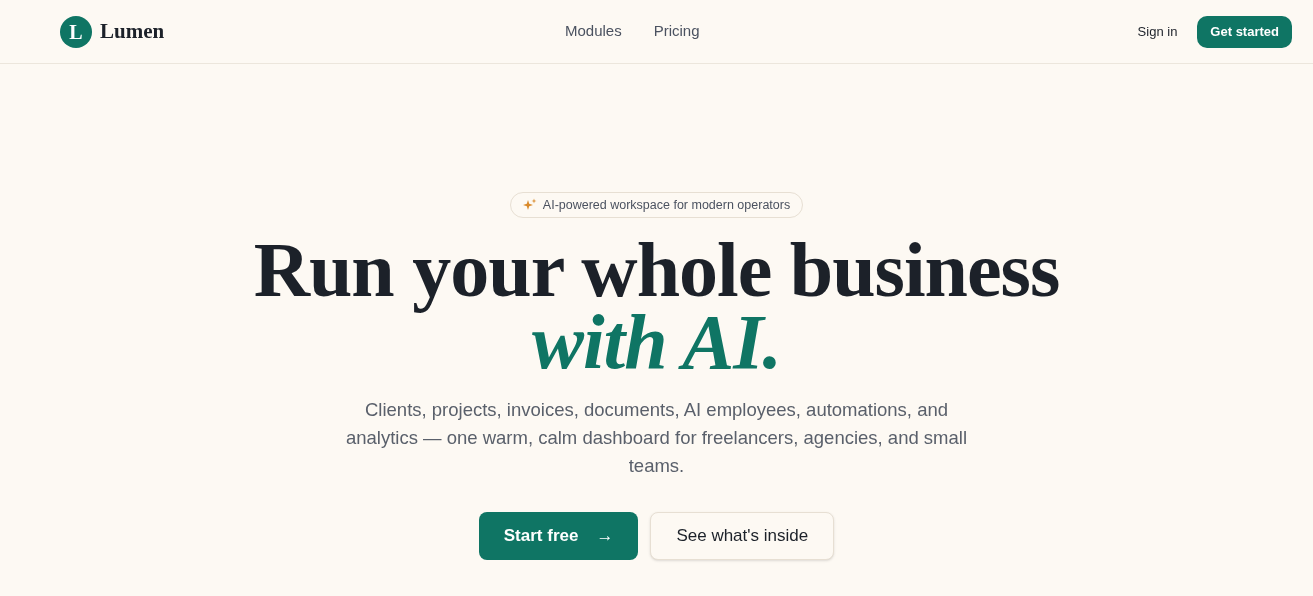 This screenshot has height=596, width=1313. What do you see at coordinates (605, 536) in the screenshot?
I see `arrow-icon: →` at bounding box center [605, 536].